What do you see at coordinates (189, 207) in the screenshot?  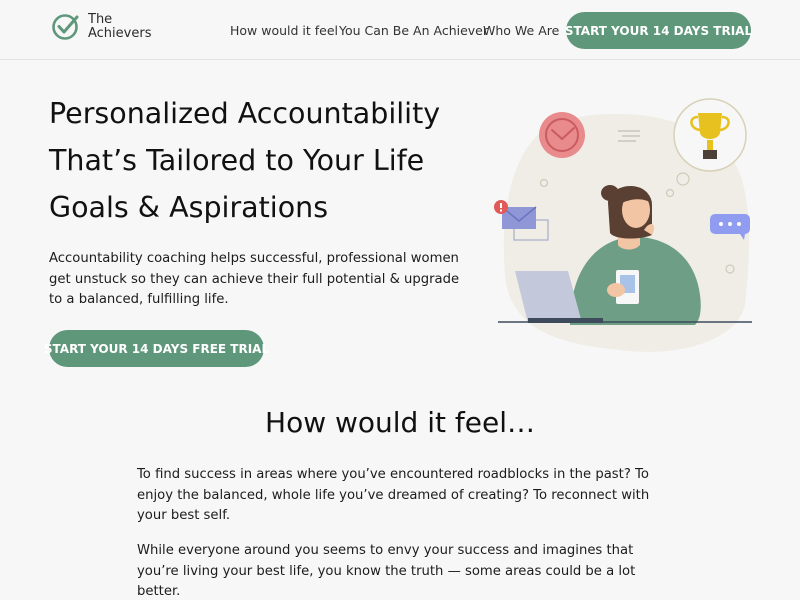 I see `hero-title-line-3: Goals & Aspirations` at bounding box center [189, 207].